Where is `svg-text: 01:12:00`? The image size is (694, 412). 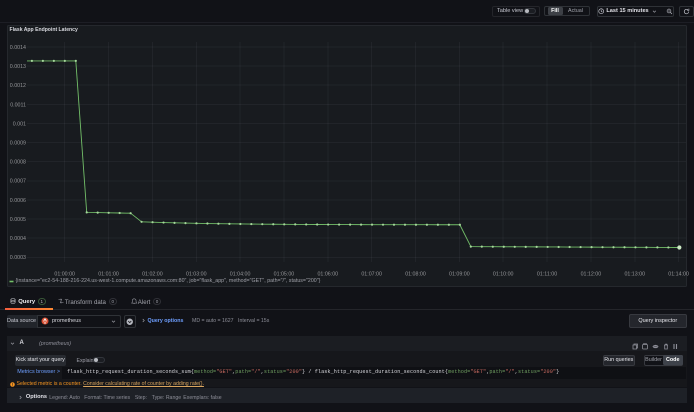
svg-text: 01:12:00 is located at coordinates (591, 274).